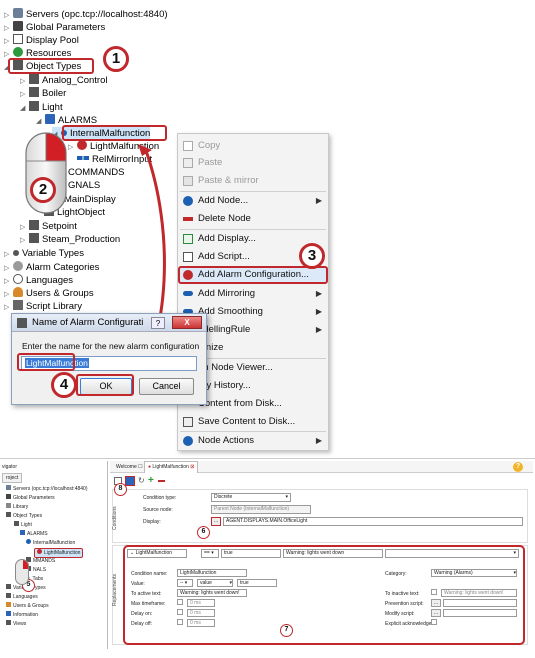 The image size is (535, 658). Describe the element at coordinates (64, 80) in the screenshot. I see `tree-item-analog-control: ▷ Analog_Control` at that location.